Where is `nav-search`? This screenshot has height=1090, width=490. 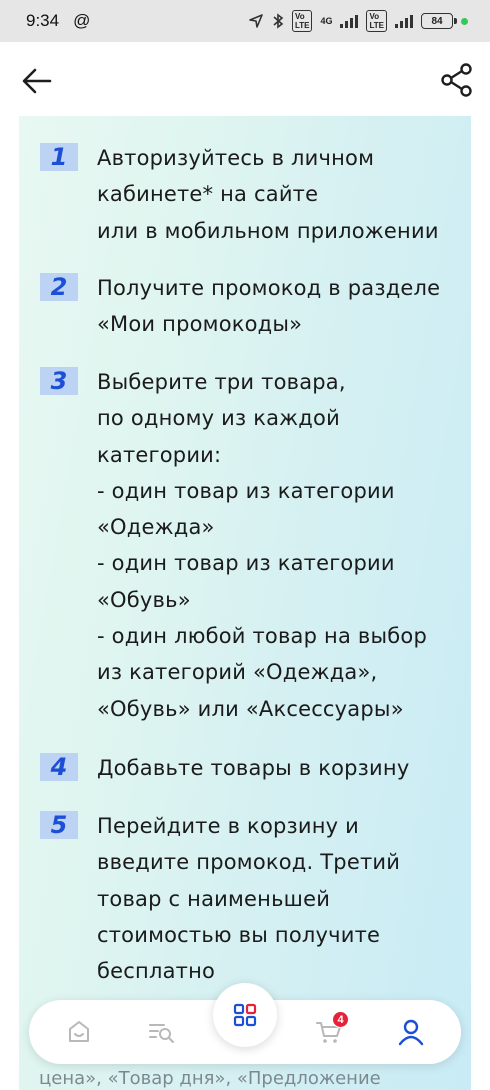 nav-search is located at coordinates (161, 1032).